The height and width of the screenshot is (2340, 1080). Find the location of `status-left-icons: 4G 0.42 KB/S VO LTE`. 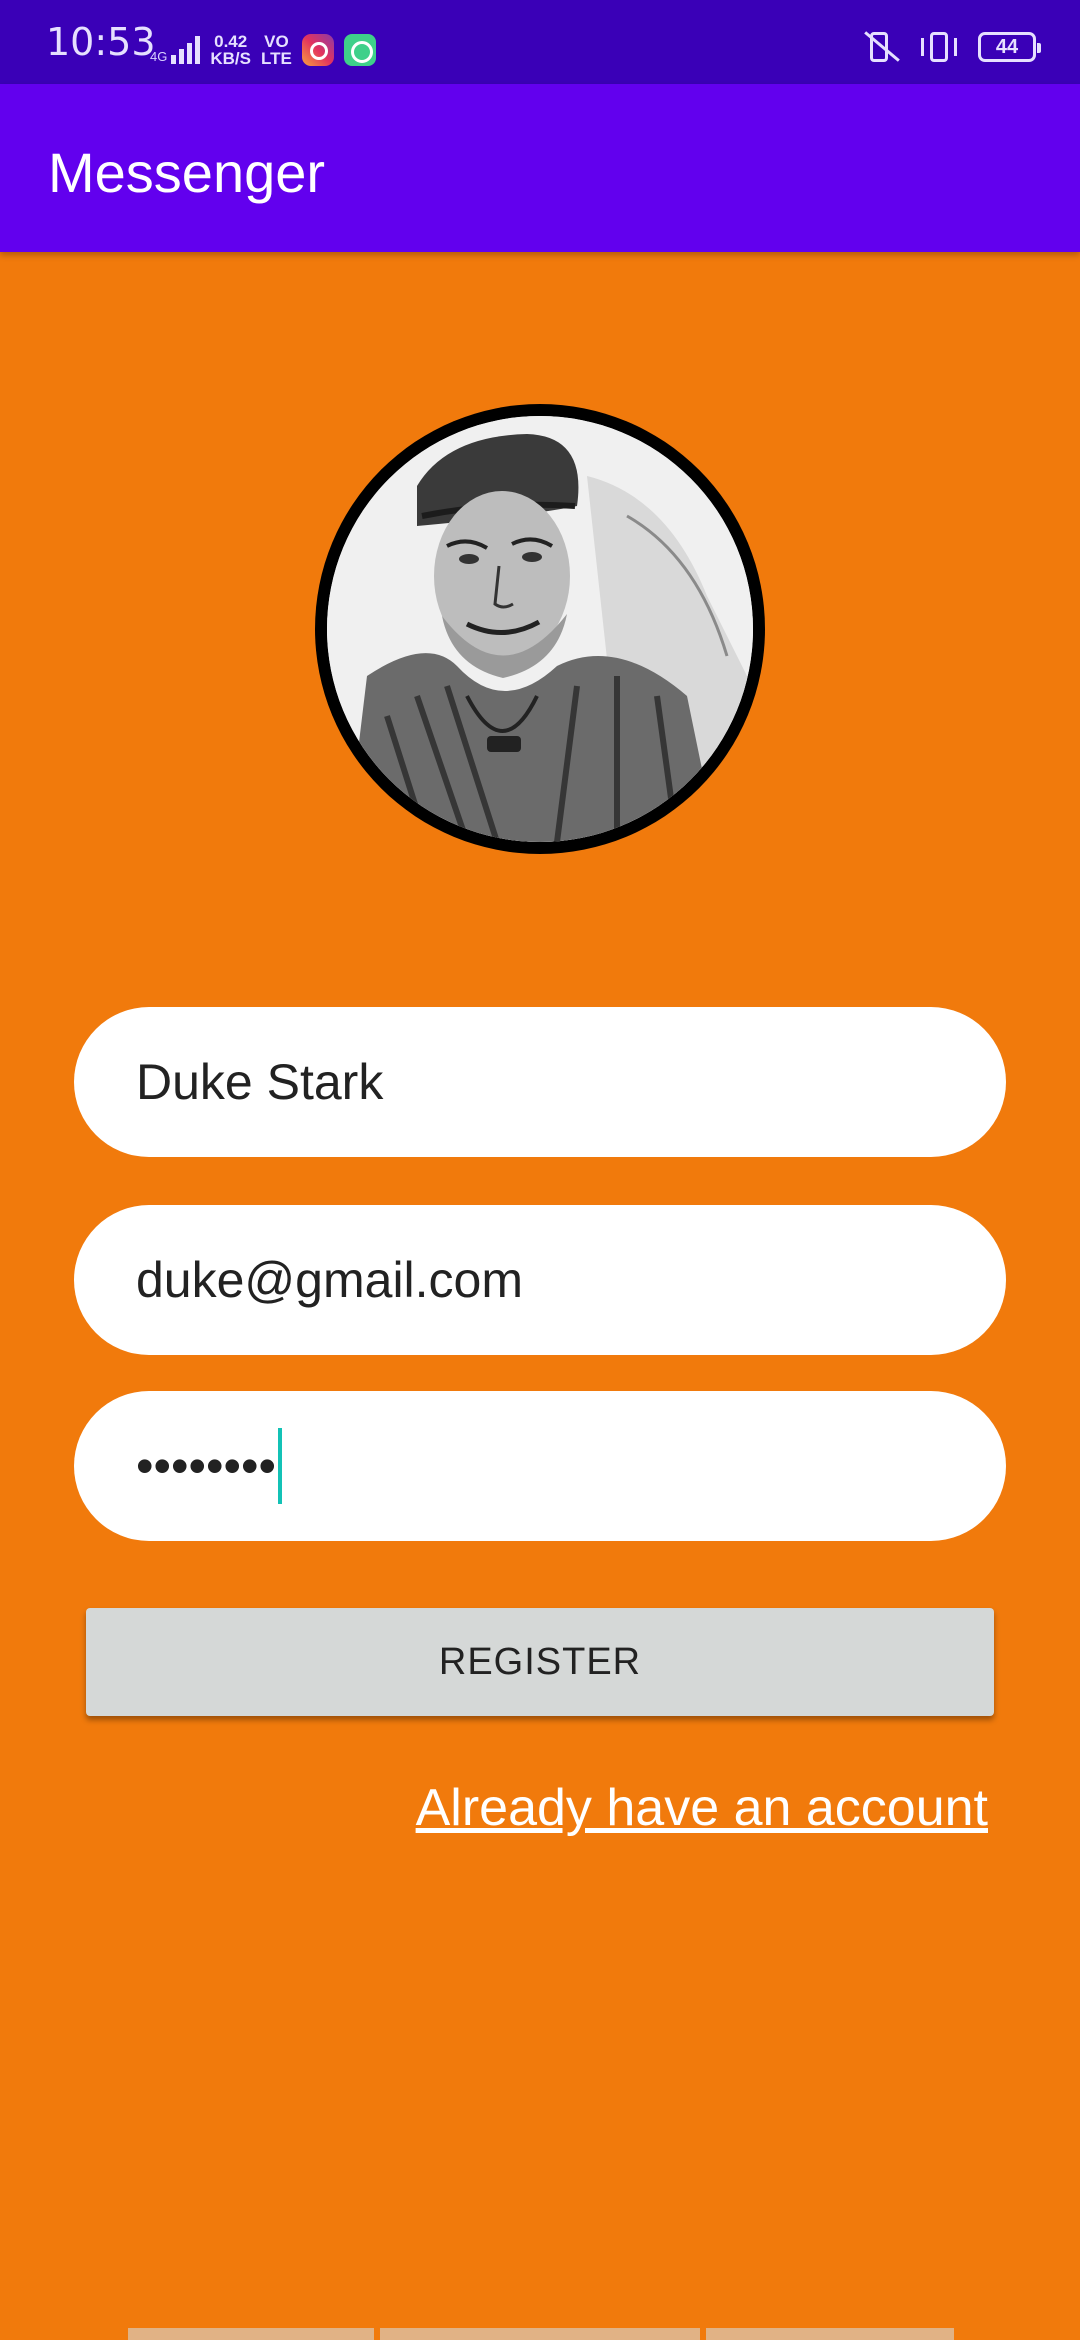

status-left-icons: 4G 0.42 KB/S VO LTE is located at coordinates (263, 50).